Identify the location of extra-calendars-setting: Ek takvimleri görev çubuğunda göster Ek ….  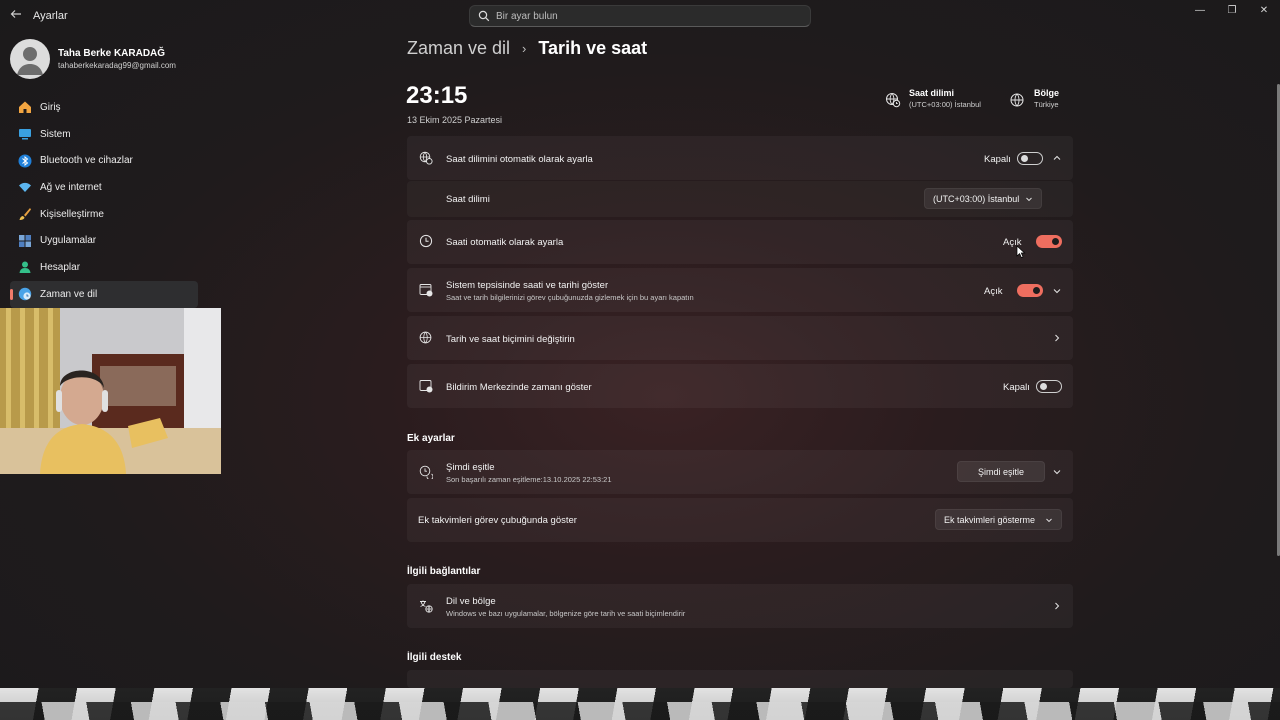
(740, 520).